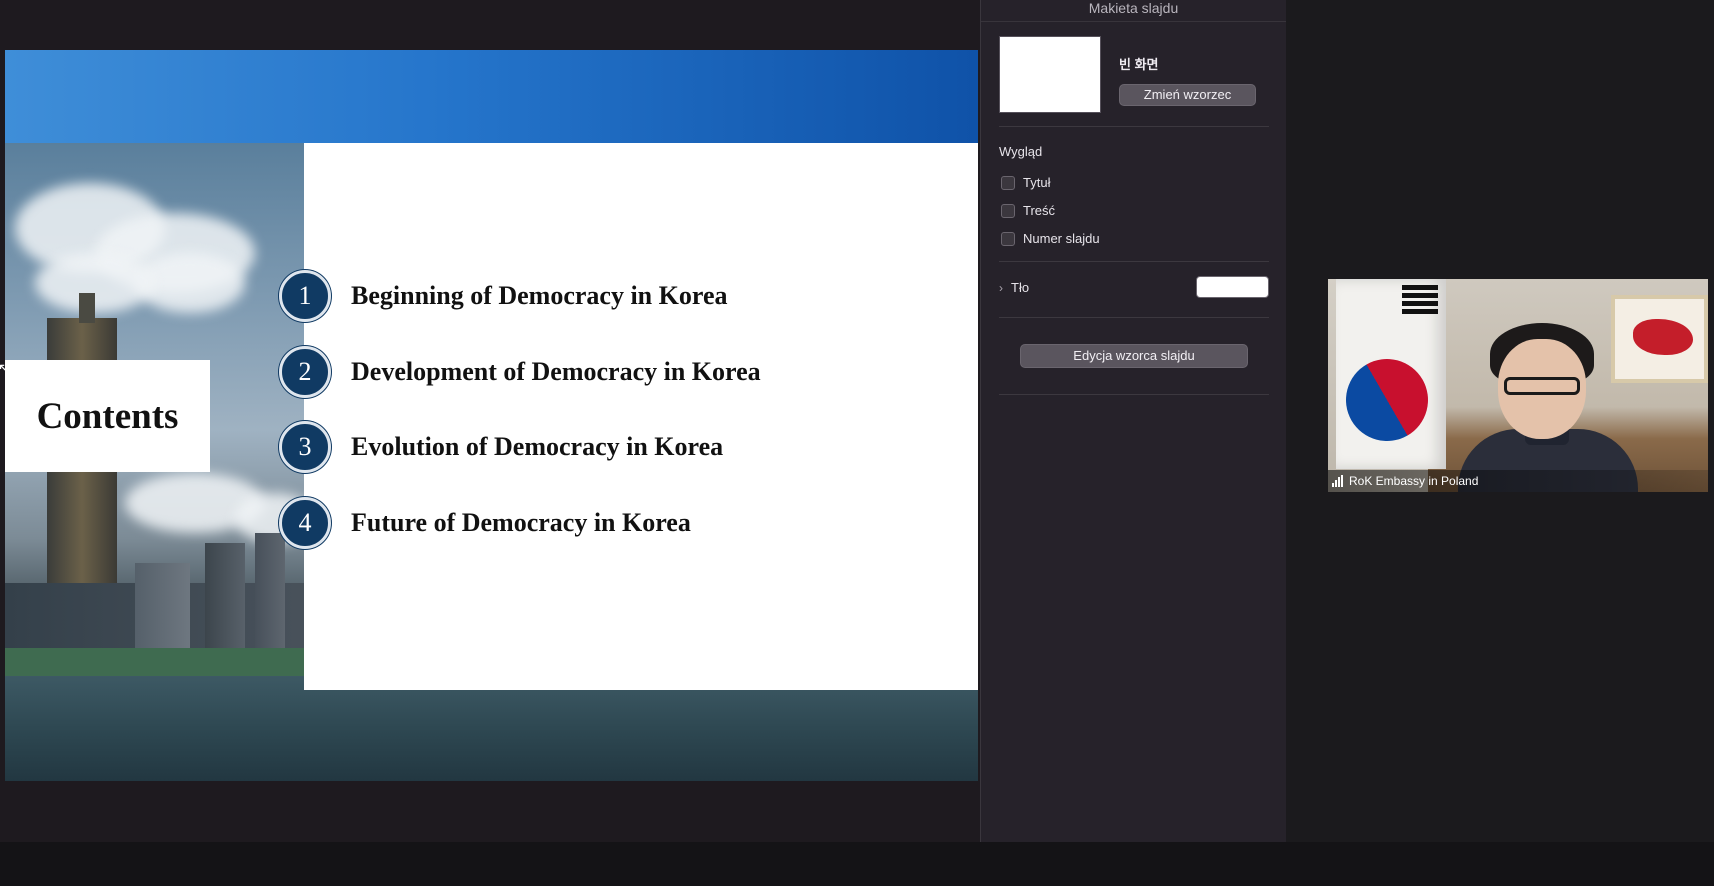  What do you see at coordinates (1659, 339) in the screenshot?
I see `wall-painting-image` at bounding box center [1659, 339].